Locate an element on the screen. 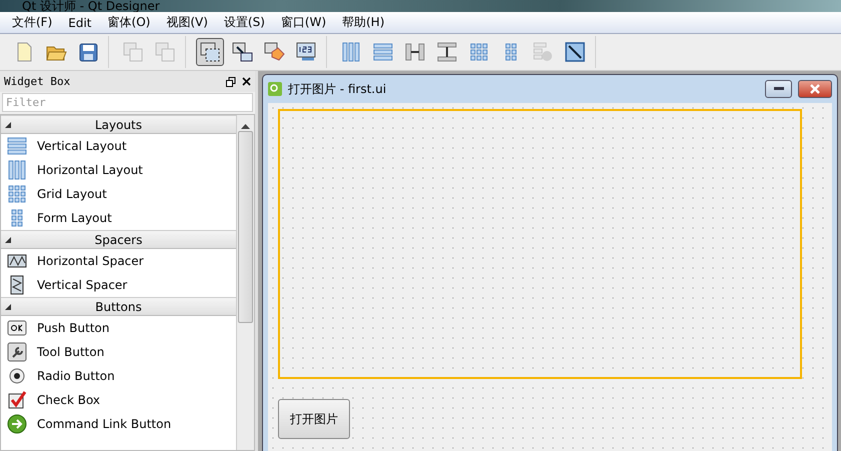  category-header: Spacers is located at coordinates (118, 239).